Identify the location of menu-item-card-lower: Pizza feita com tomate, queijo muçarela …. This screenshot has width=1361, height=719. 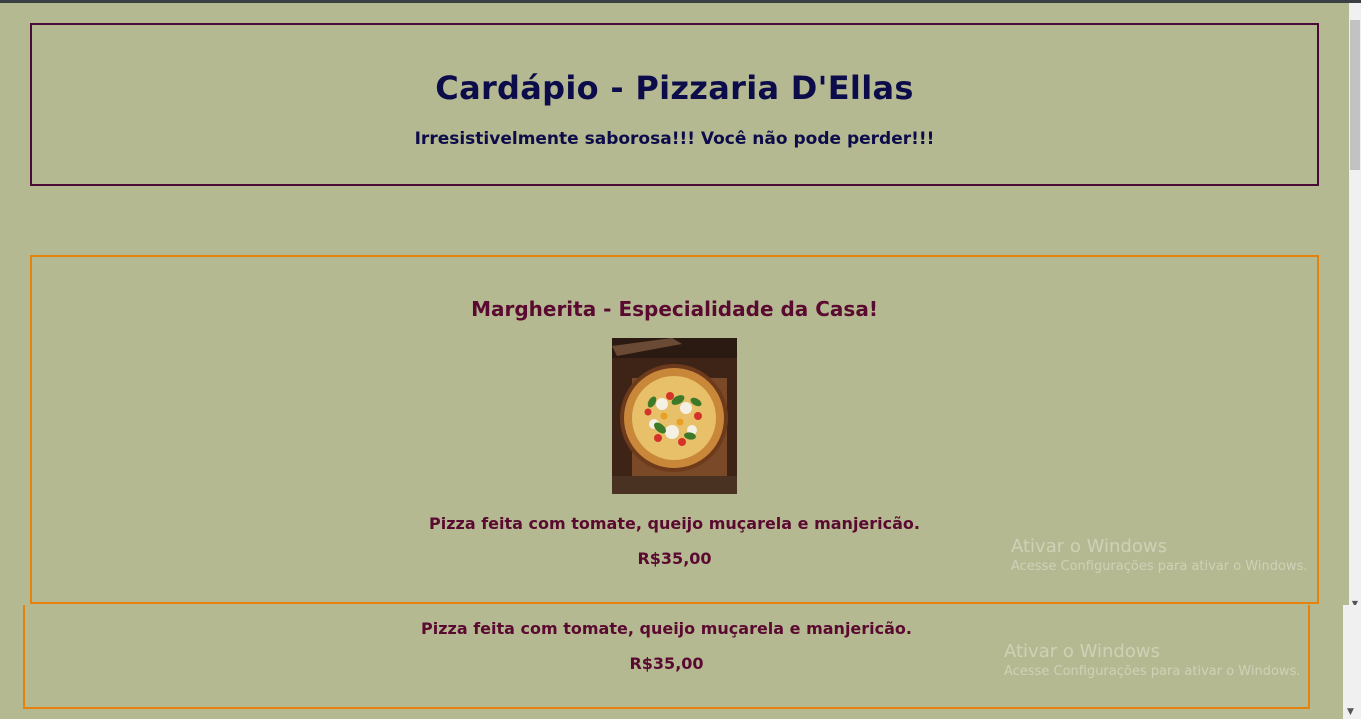
(666, 657).